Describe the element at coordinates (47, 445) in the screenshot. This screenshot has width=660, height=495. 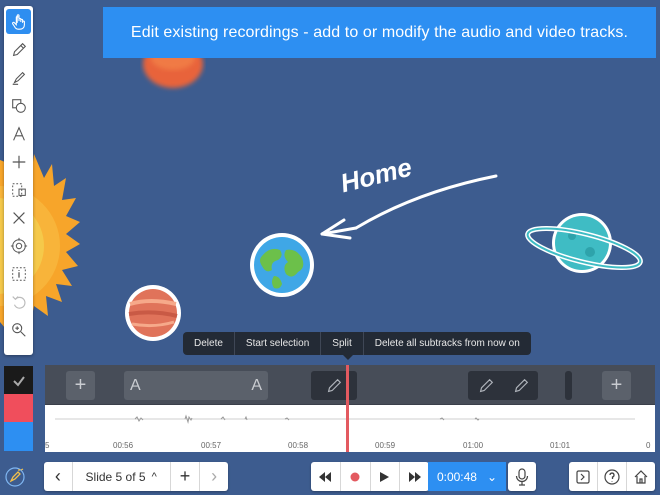
I see `tick-label: 5` at that location.